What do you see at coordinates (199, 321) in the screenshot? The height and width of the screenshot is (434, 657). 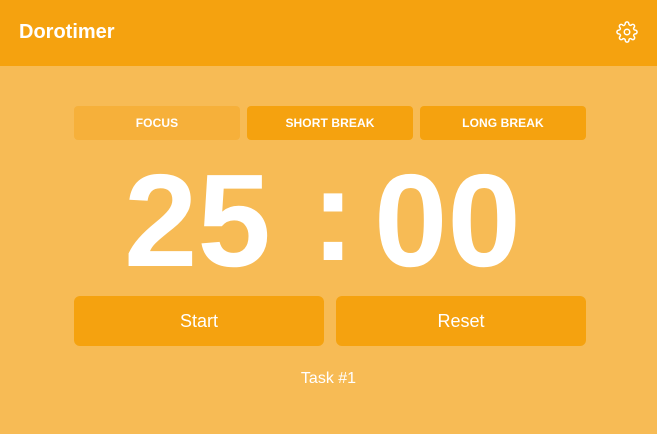 I see `start-button: Start` at bounding box center [199, 321].